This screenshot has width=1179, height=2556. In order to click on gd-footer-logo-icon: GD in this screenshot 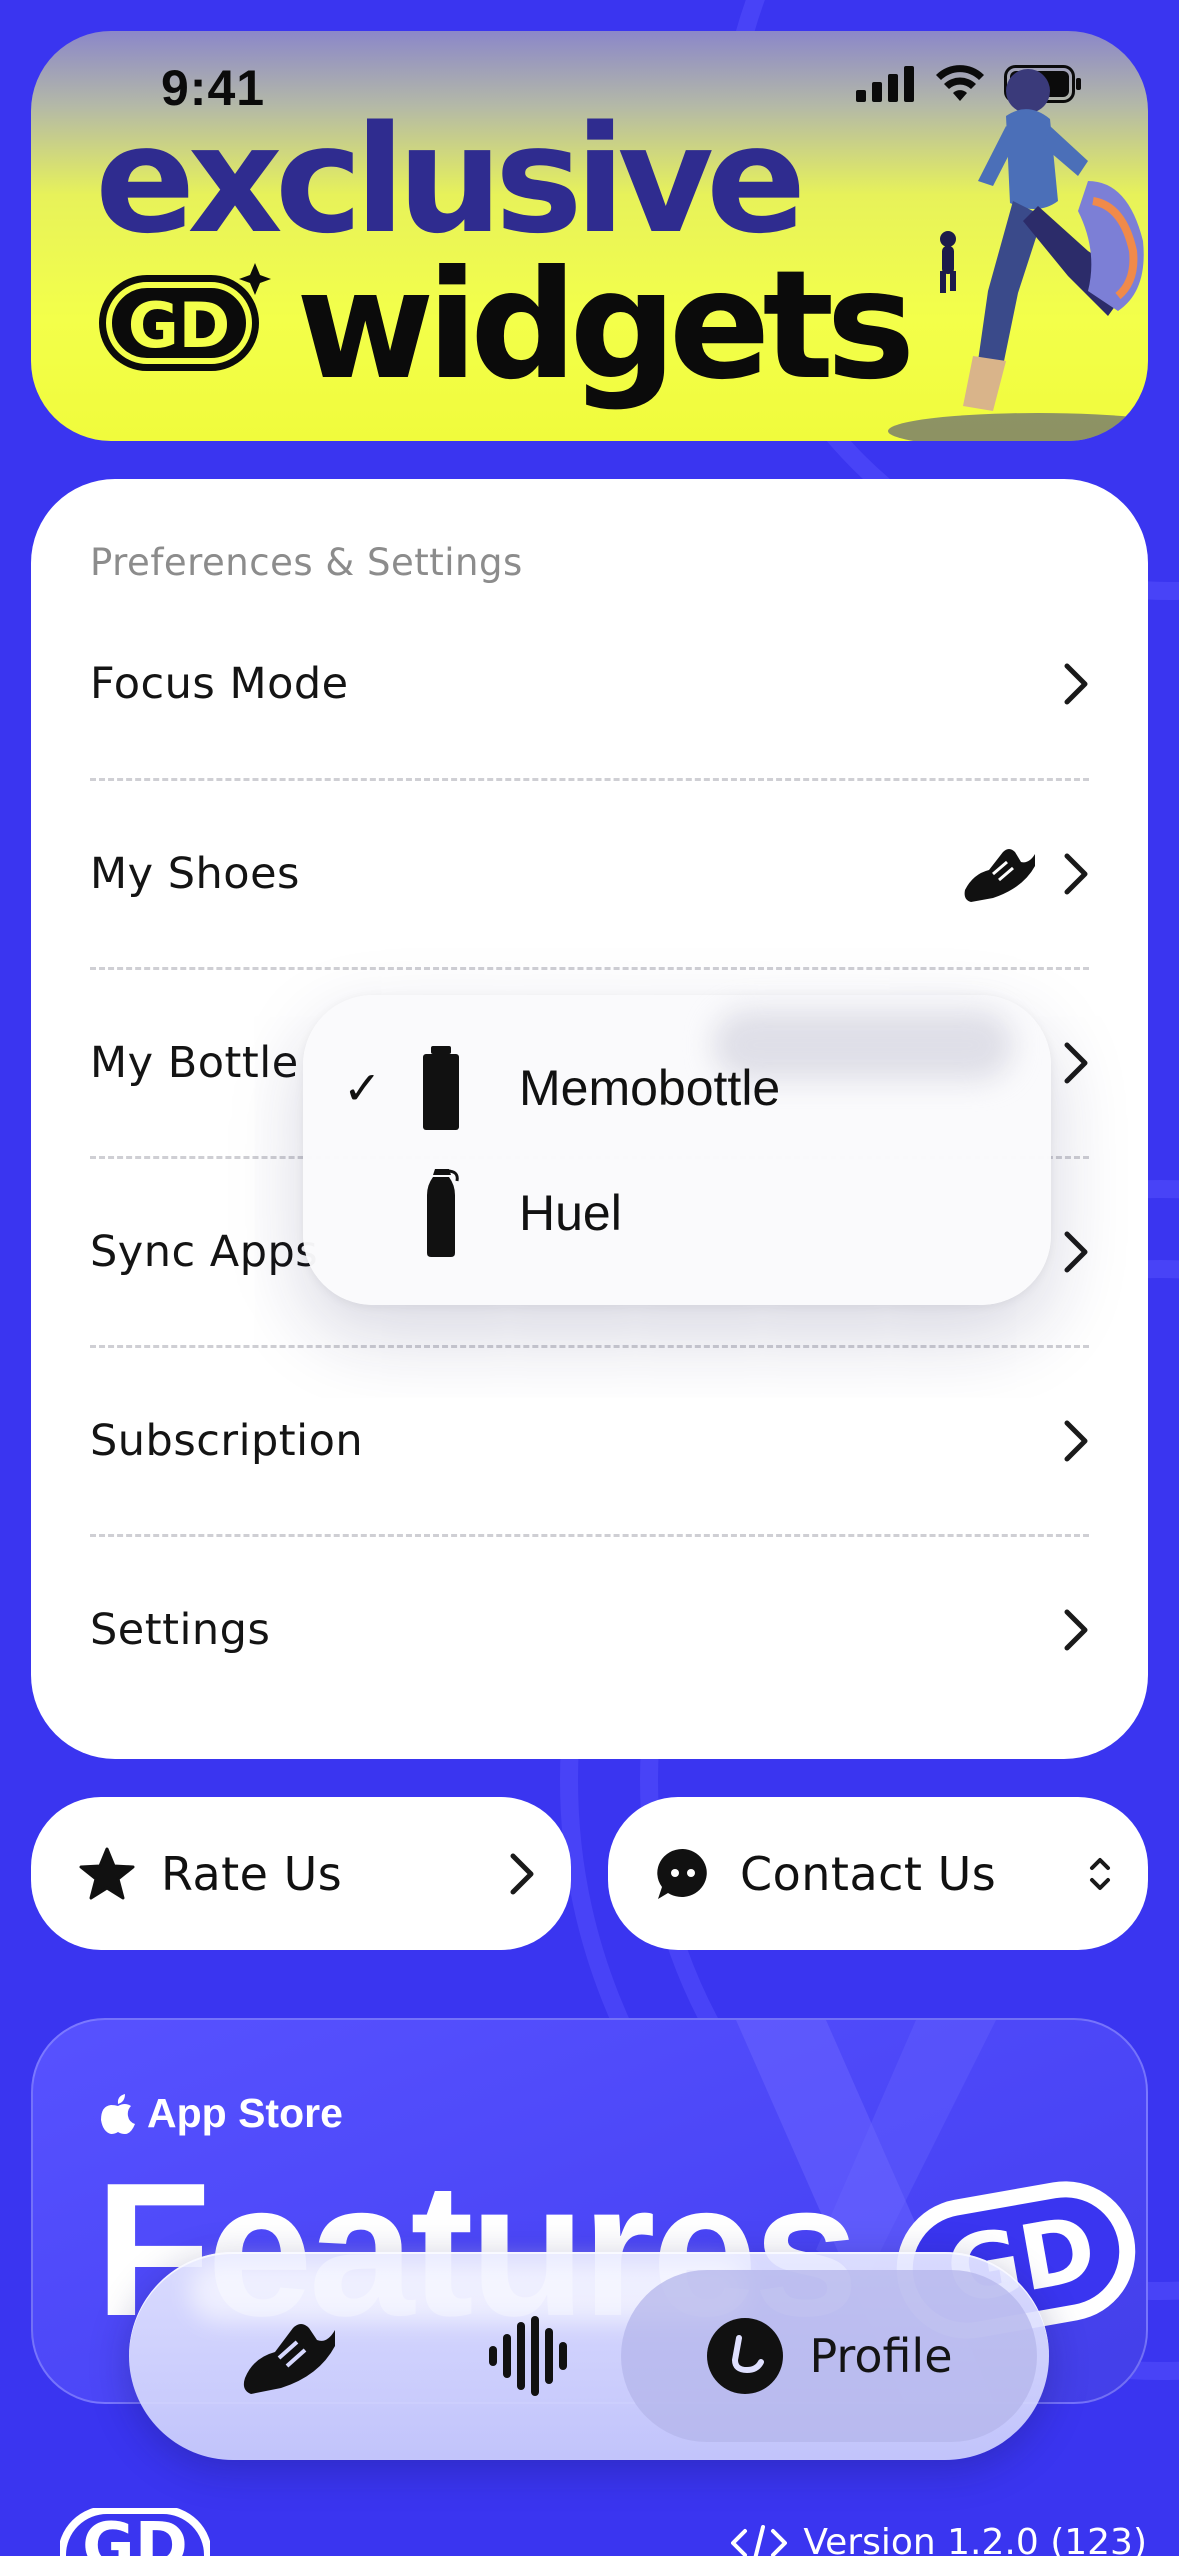, I will do `click(135, 2532)`.